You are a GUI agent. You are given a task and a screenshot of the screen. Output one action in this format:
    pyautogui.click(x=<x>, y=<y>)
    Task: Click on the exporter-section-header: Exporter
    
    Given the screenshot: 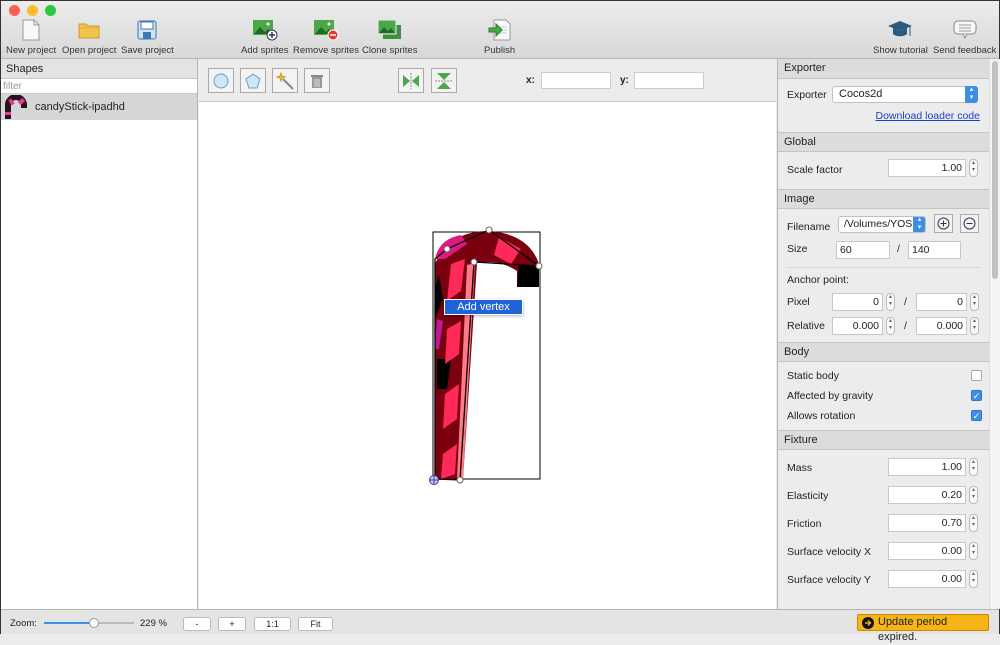 What is the action you would take?
    pyautogui.click(x=883, y=69)
    